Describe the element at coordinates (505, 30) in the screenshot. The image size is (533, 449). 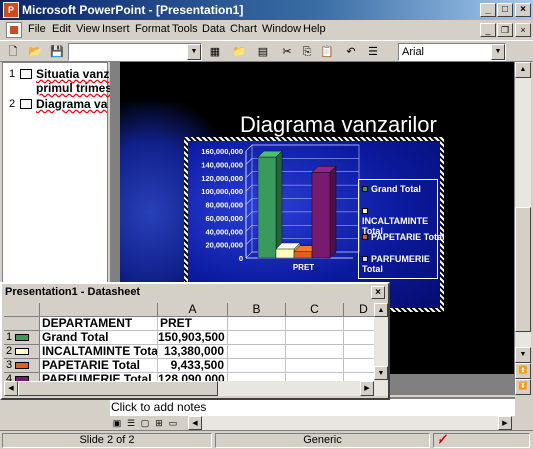
I see `doc-restore-button: ❐` at that location.